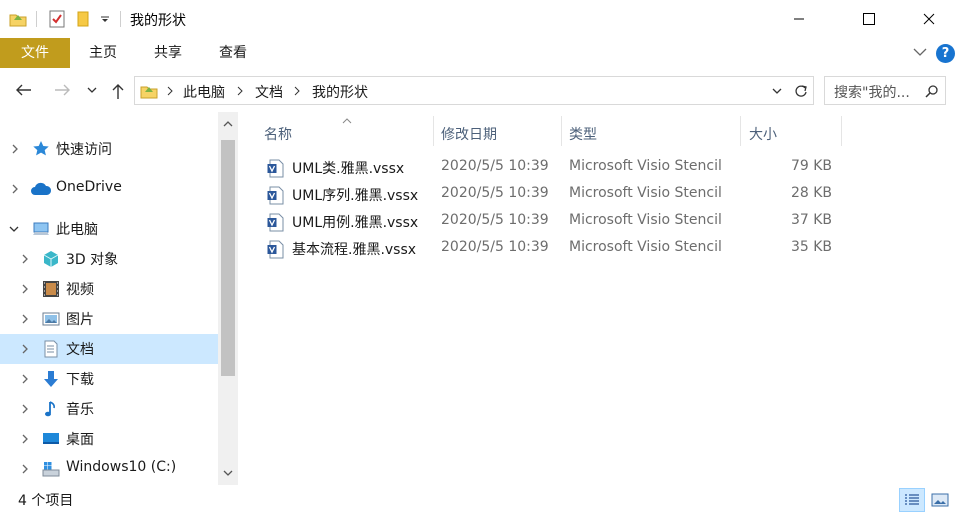 The image size is (960, 515). What do you see at coordinates (204, 92) in the screenshot?
I see `breadcrumb-this-pc: 此电脑` at bounding box center [204, 92].